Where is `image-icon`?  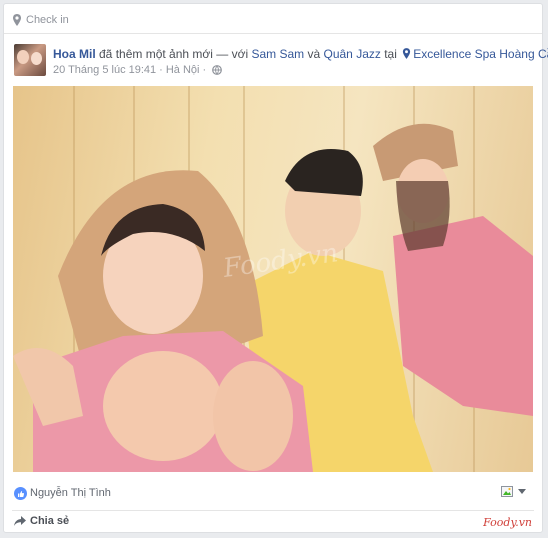
image-icon is located at coordinates (507, 491).